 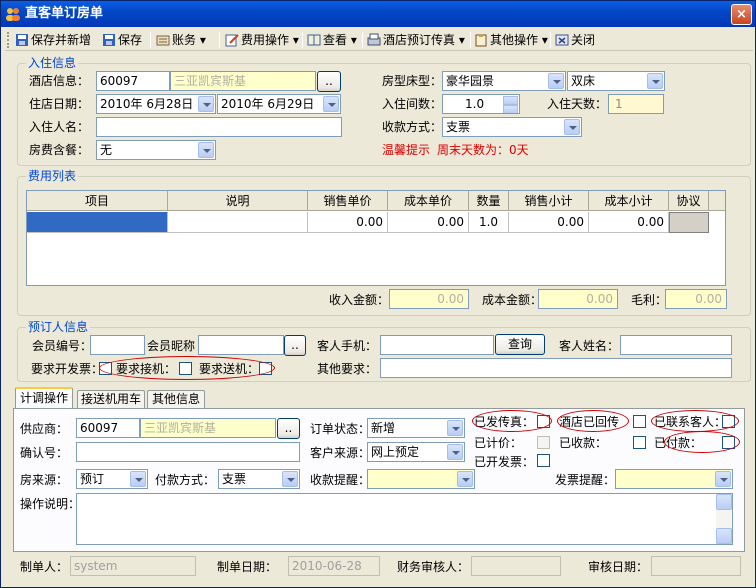 What do you see at coordinates (616, 81) in the screenshot?
I see `bed-type-select: 双床` at bounding box center [616, 81].